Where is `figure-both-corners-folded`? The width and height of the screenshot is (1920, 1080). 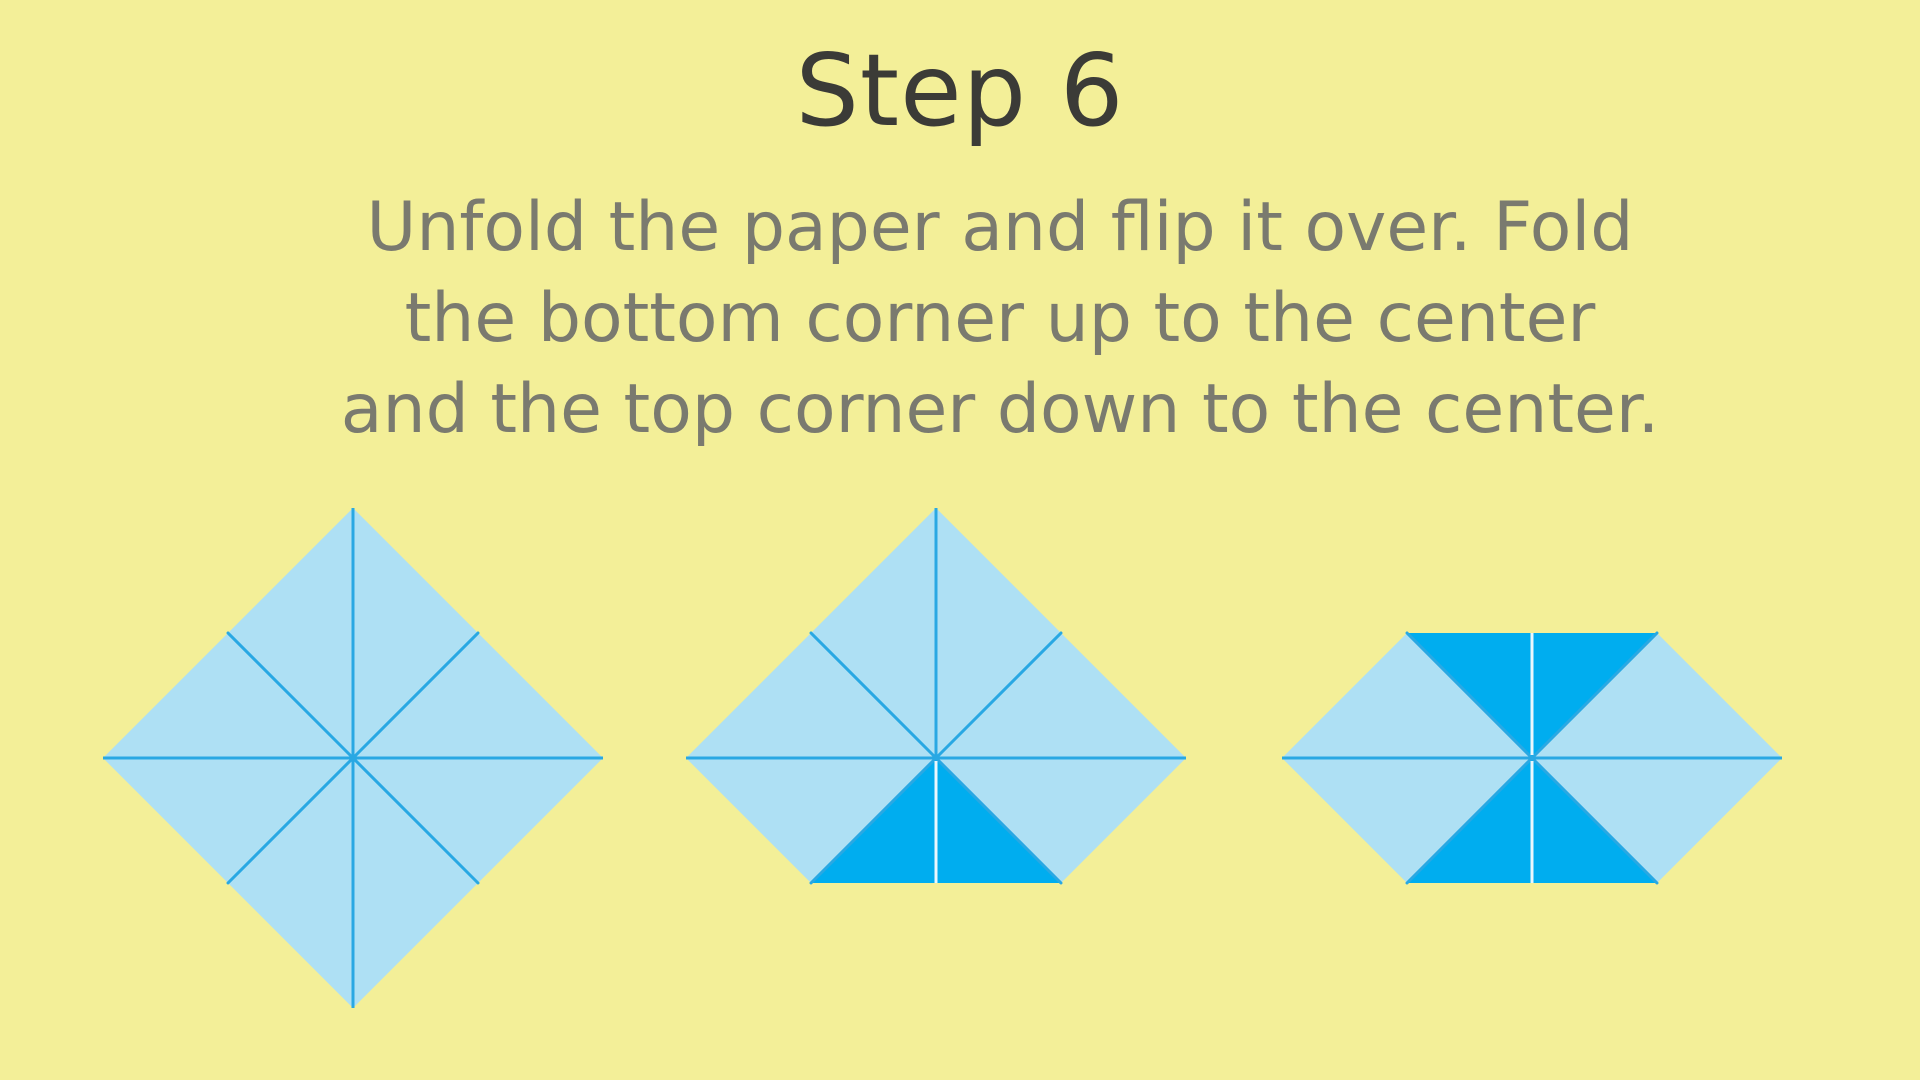
figure-both-corners-folded is located at coordinates (1532, 758).